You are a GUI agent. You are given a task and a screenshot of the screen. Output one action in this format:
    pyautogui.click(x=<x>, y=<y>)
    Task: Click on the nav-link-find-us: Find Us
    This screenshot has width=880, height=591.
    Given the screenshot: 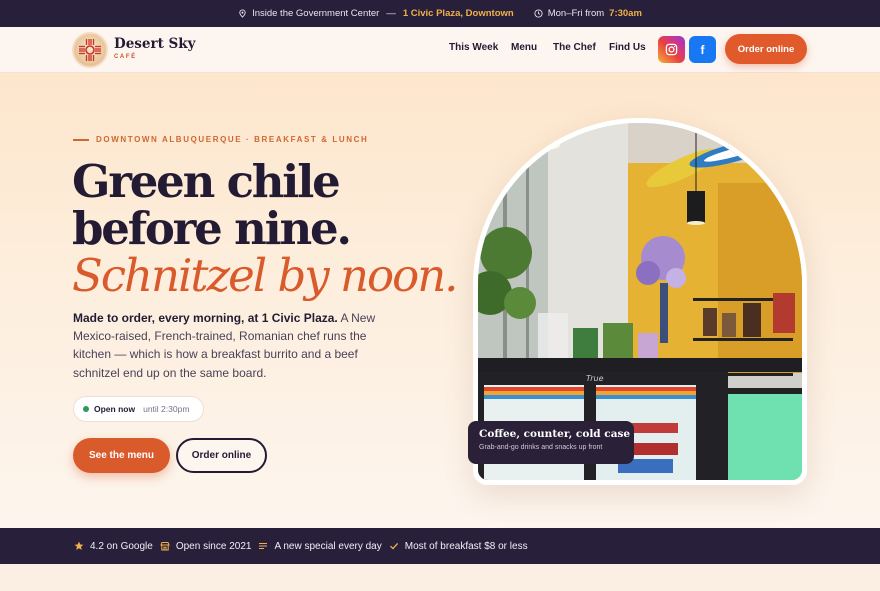 What is the action you would take?
    pyautogui.click(x=627, y=47)
    